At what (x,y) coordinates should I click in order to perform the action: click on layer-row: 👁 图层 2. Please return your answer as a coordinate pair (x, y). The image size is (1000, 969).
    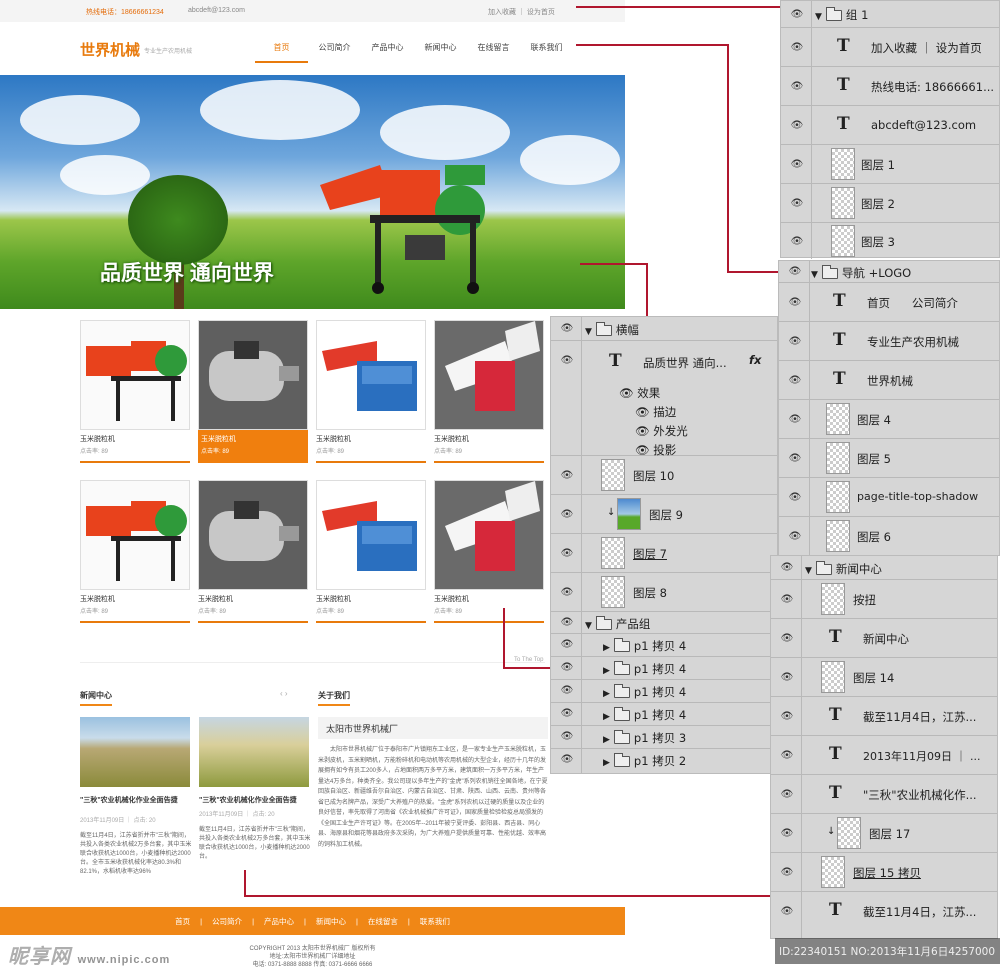
    Looking at the image, I should click on (890, 203).